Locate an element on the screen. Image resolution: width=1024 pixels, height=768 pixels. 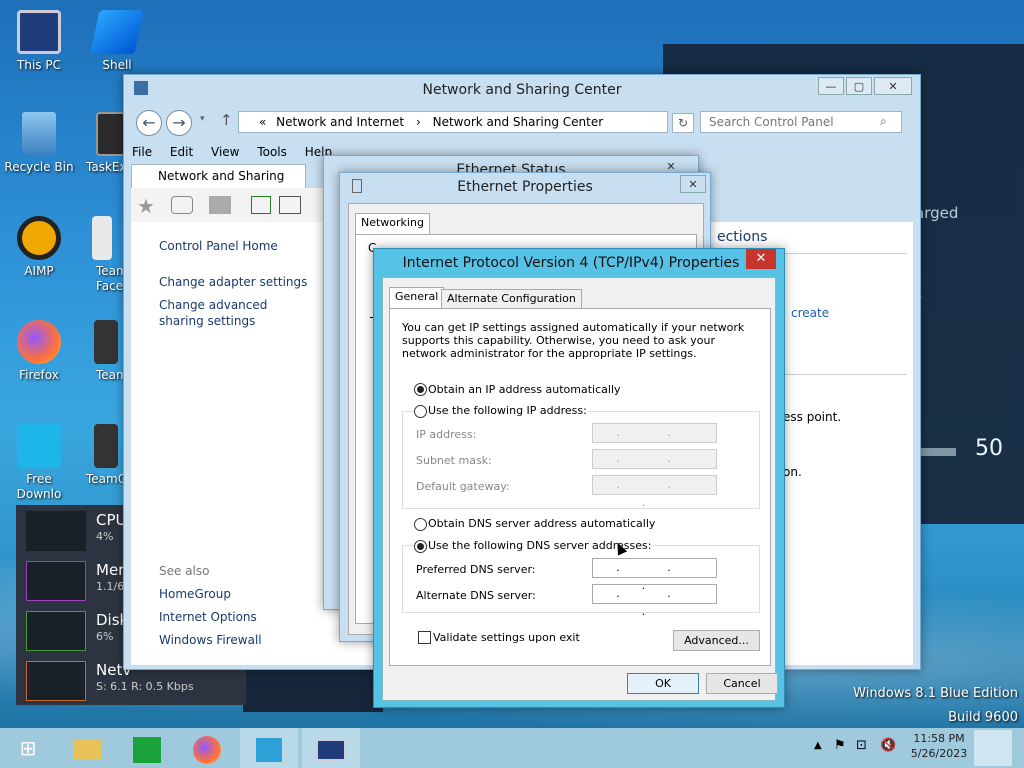
up-arrow-icon: ↑ is located at coordinates (226, 120).